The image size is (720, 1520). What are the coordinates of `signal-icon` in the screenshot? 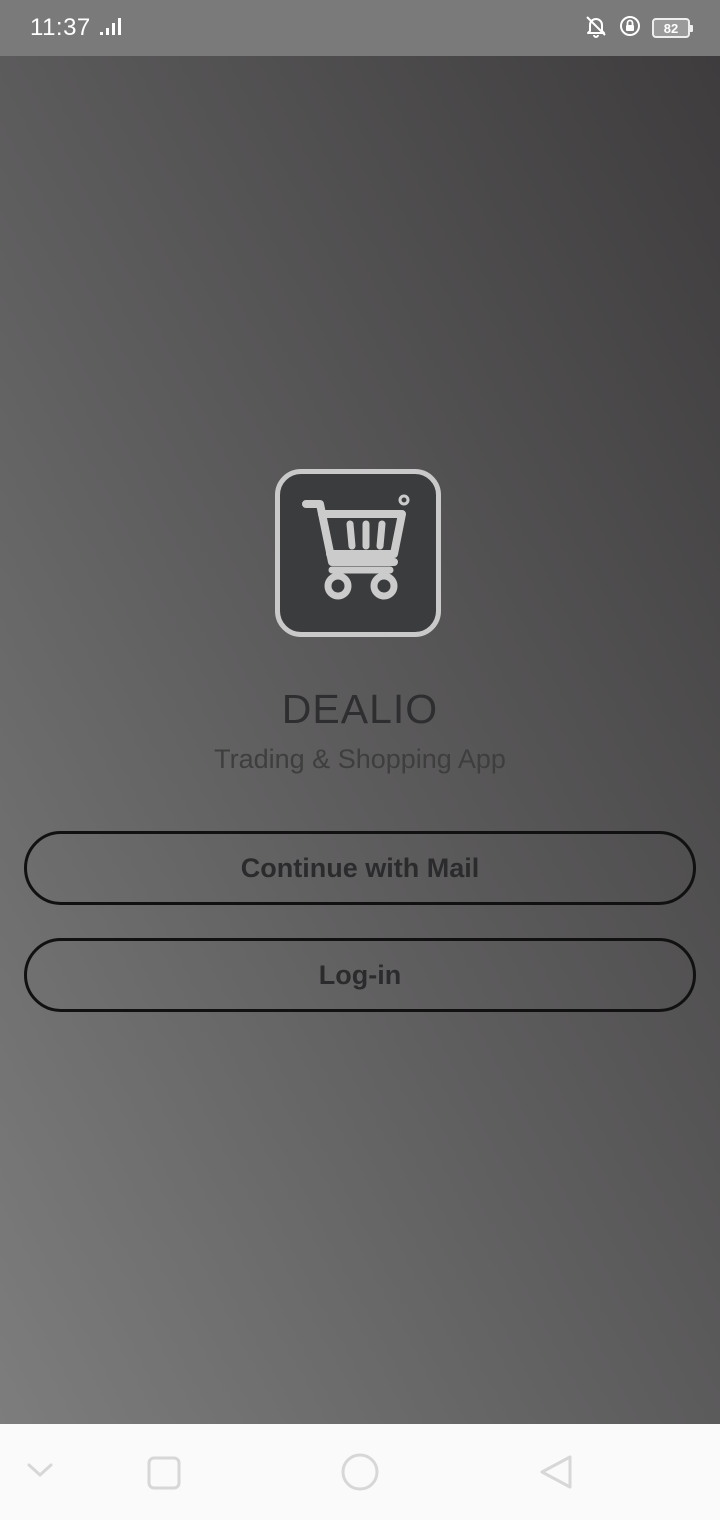 It's located at (111, 28).